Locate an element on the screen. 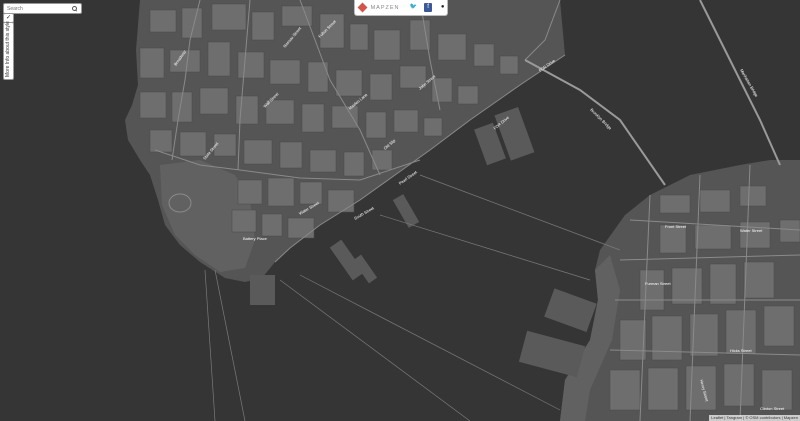  more-info-label: More Info about this style is located at coordinates (8, 49).